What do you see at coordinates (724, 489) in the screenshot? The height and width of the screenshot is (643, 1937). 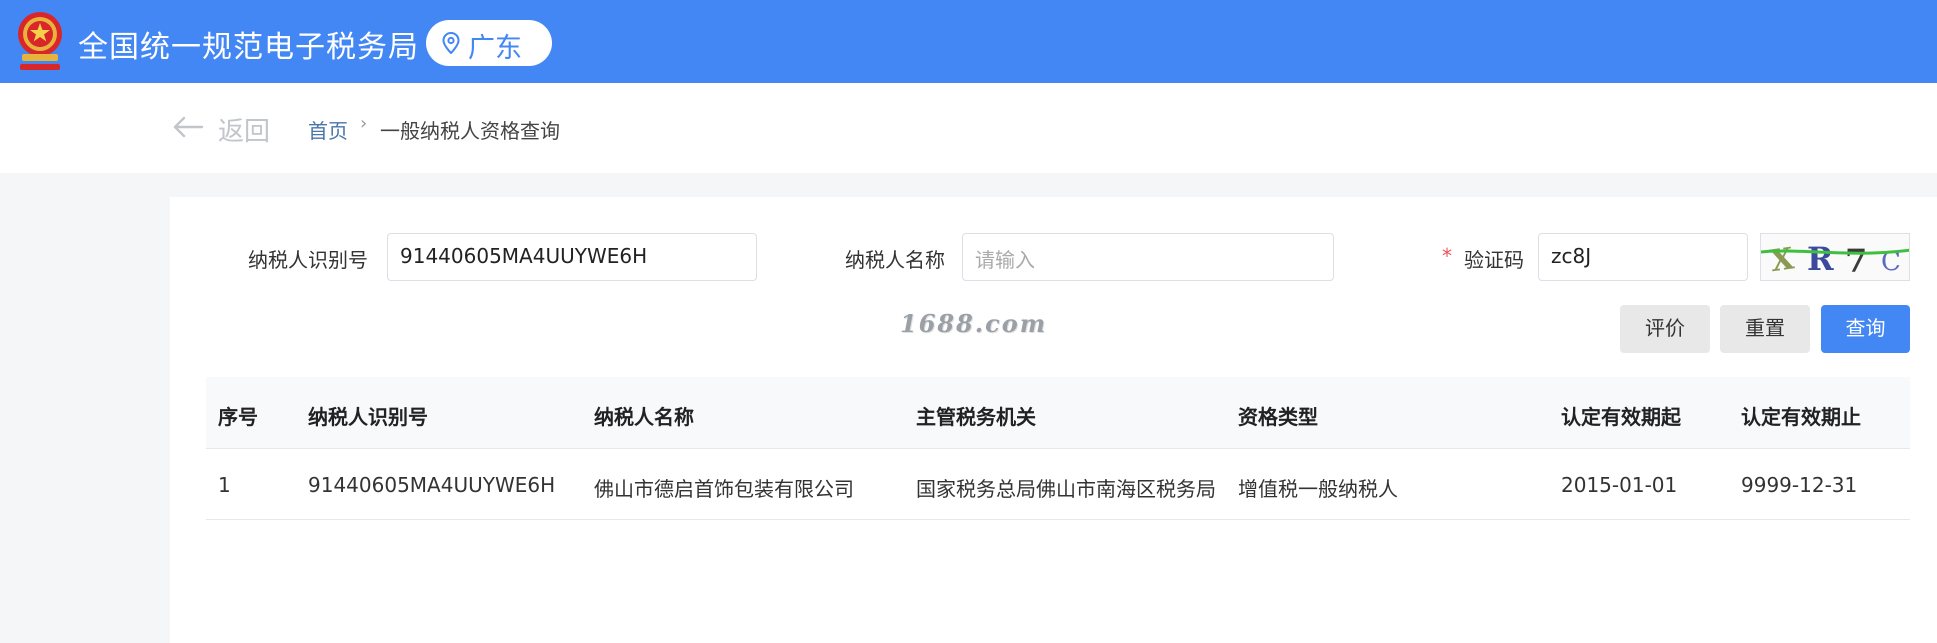 I see `cell-taxpayer-name: 佛山市德启首饰包装有限公司` at bounding box center [724, 489].